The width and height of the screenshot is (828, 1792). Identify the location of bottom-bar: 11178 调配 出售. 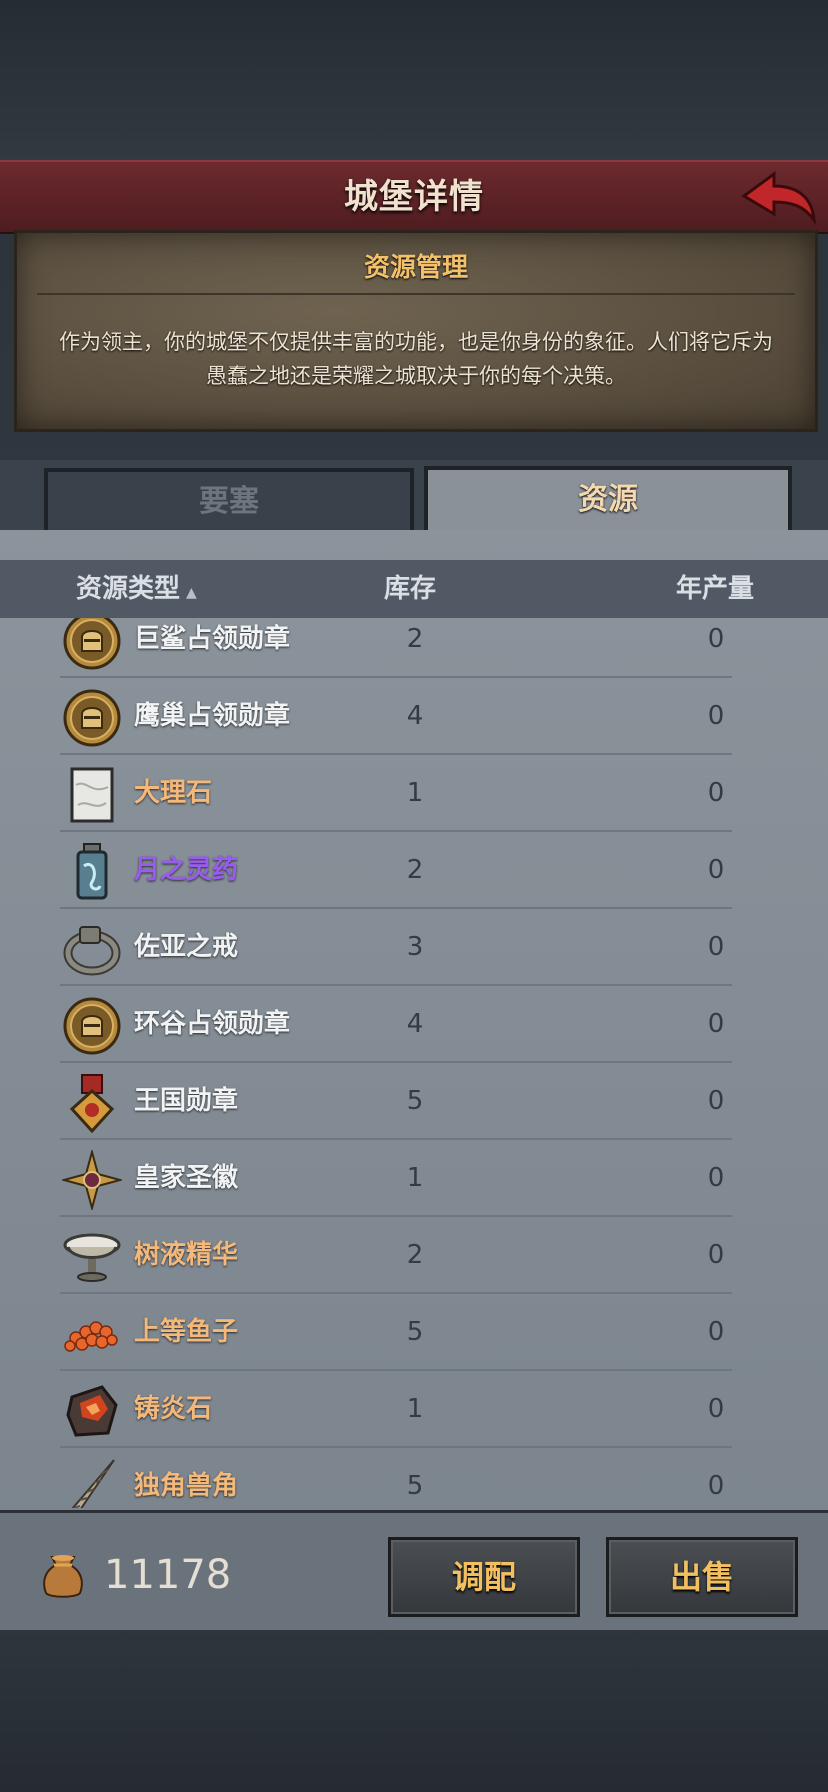
(414, 1571).